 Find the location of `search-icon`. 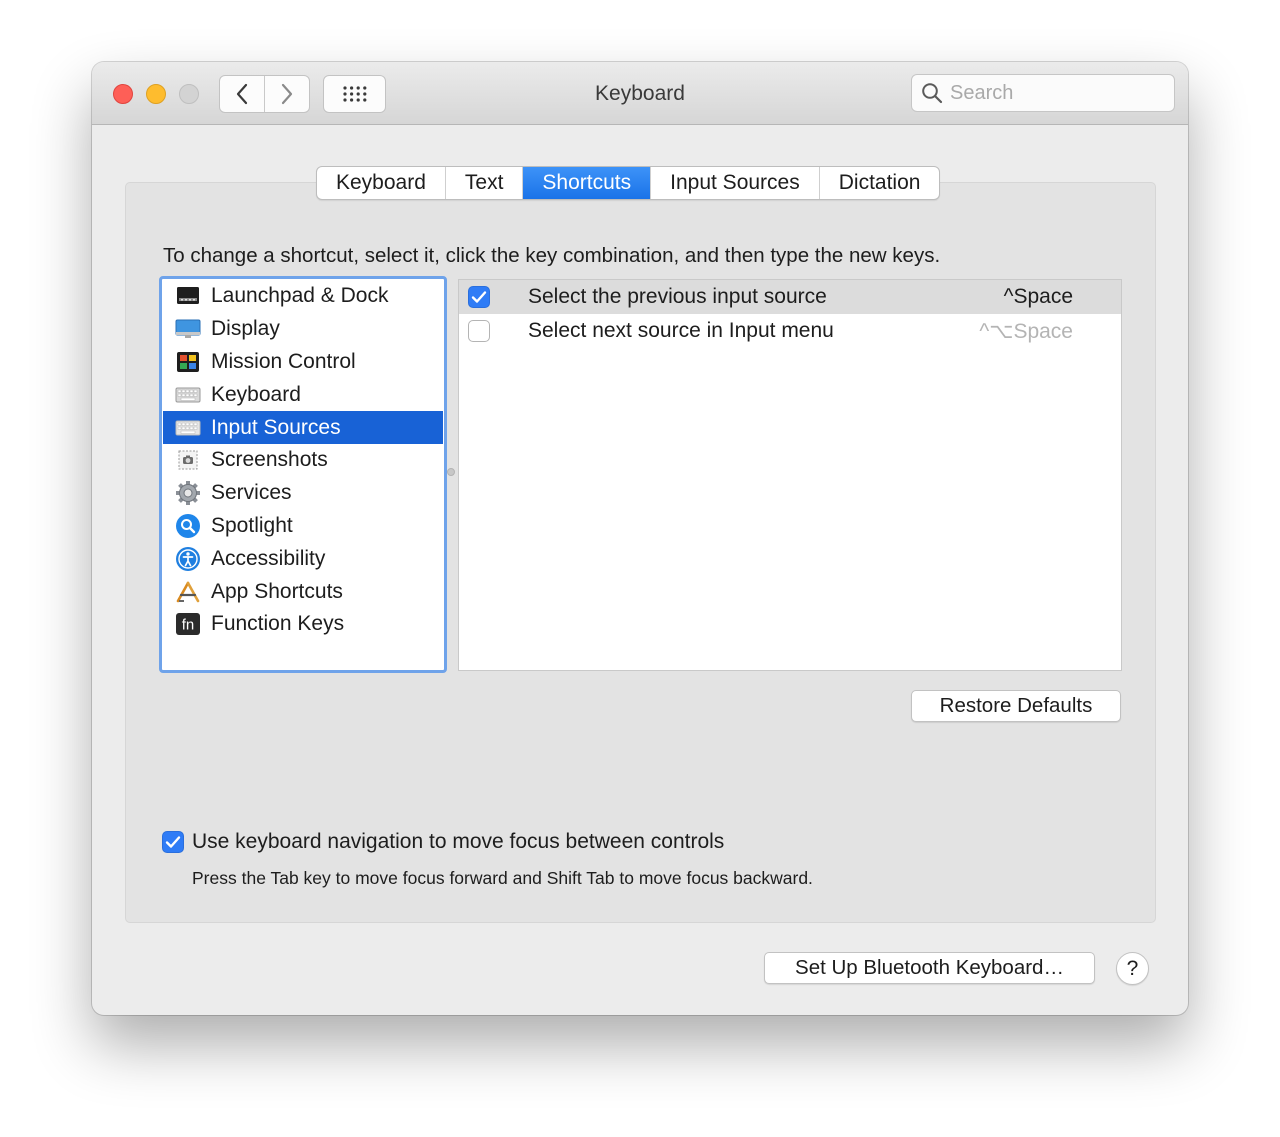

search-icon is located at coordinates (932, 93).